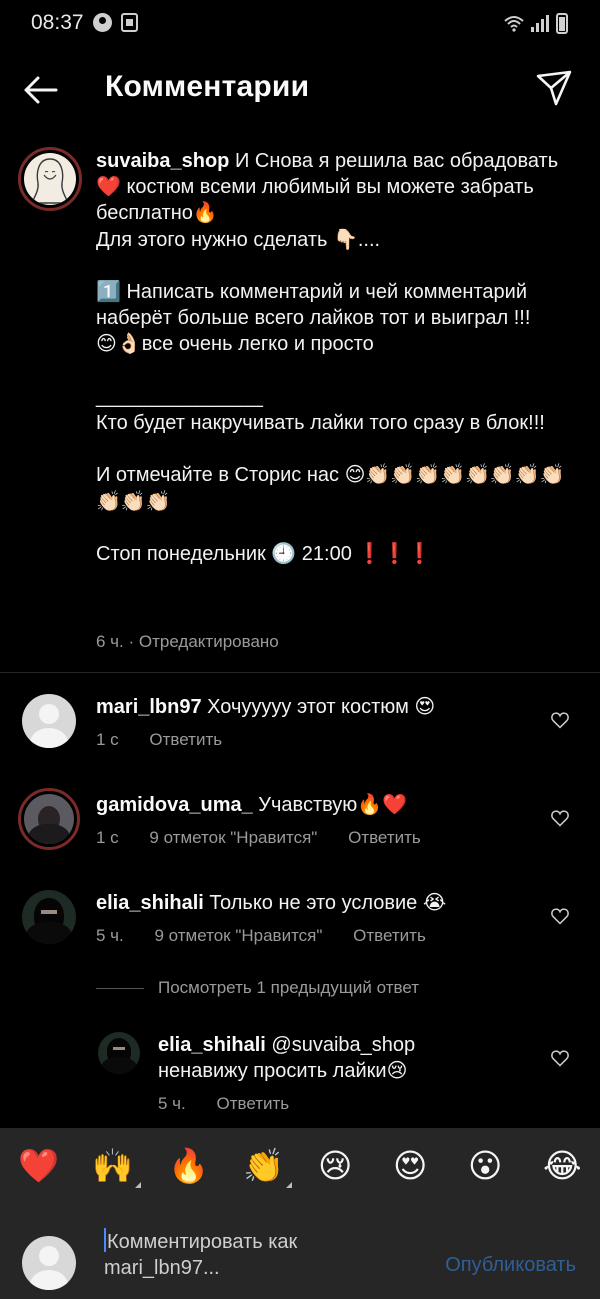 The height and width of the screenshot is (1299, 600). What do you see at coordinates (257, 988) in the screenshot?
I see `view-previous-replies: Посмотреть 1 предыдущий ответ` at bounding box center [257, 988].